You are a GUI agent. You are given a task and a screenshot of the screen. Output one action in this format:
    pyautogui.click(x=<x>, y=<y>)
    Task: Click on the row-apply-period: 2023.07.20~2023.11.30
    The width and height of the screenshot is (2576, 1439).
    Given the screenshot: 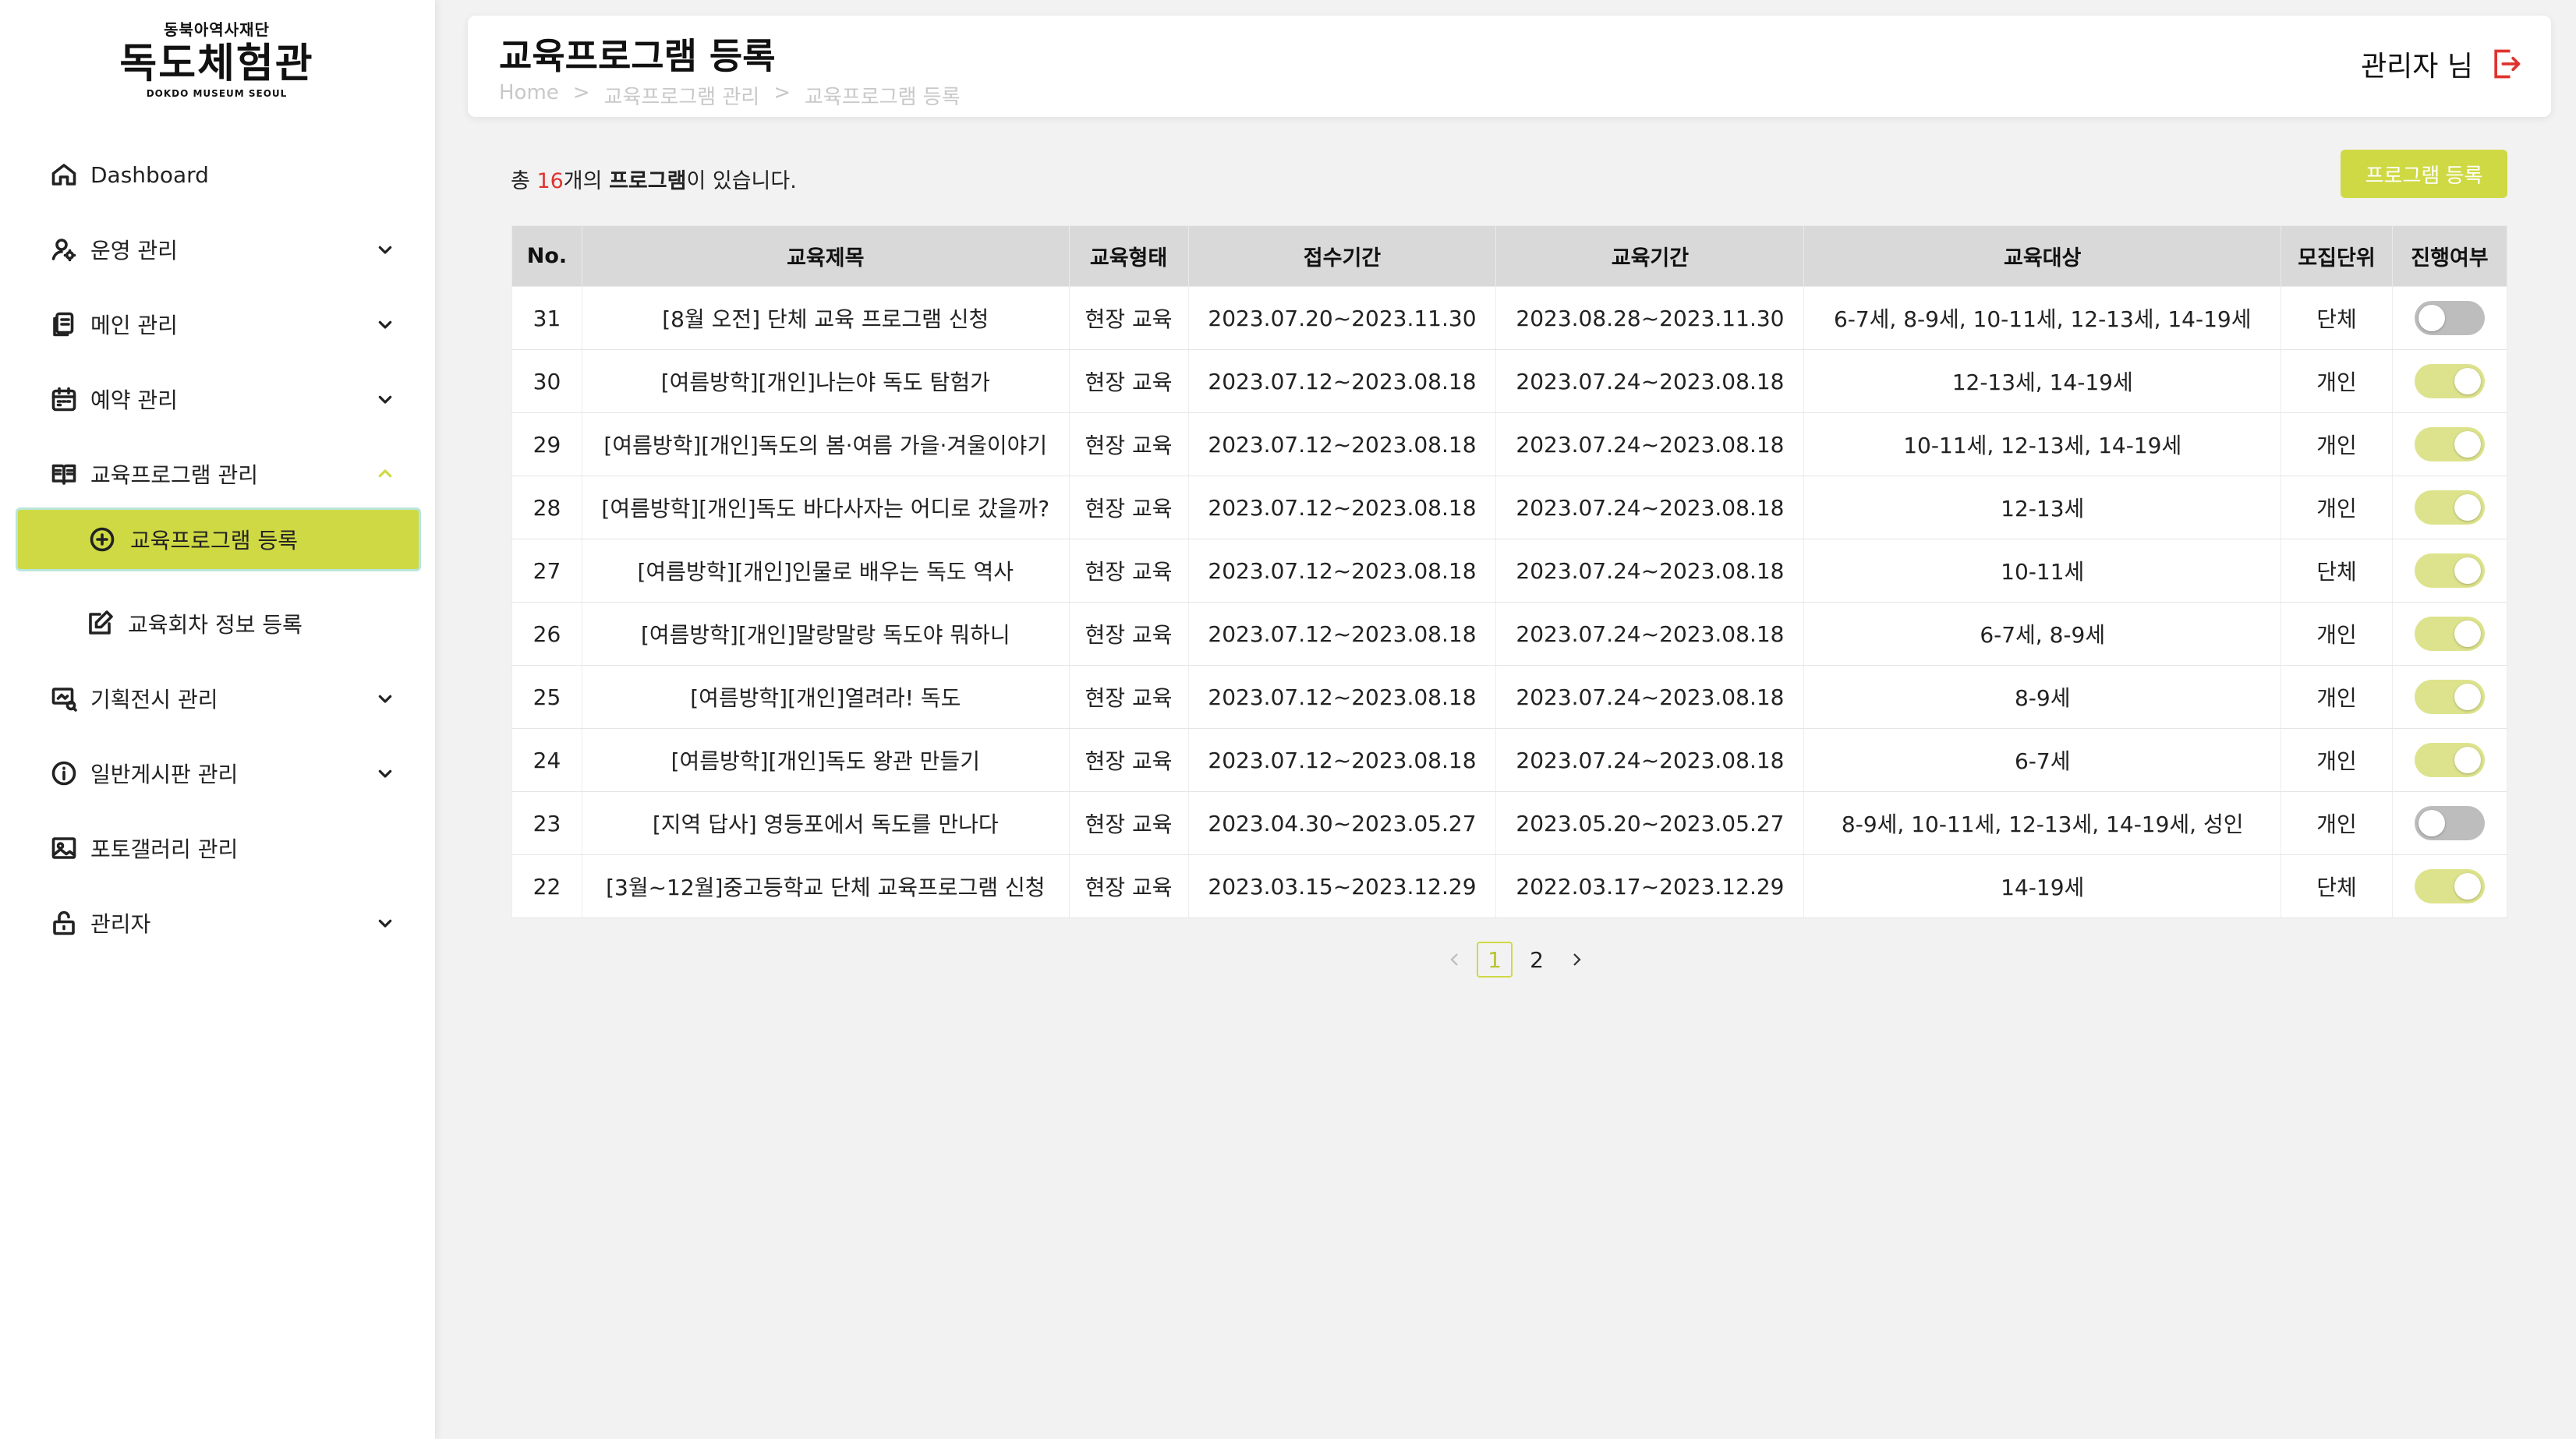 What is the action you would take?
    pyautogui.click(x=1342, y=318)
    